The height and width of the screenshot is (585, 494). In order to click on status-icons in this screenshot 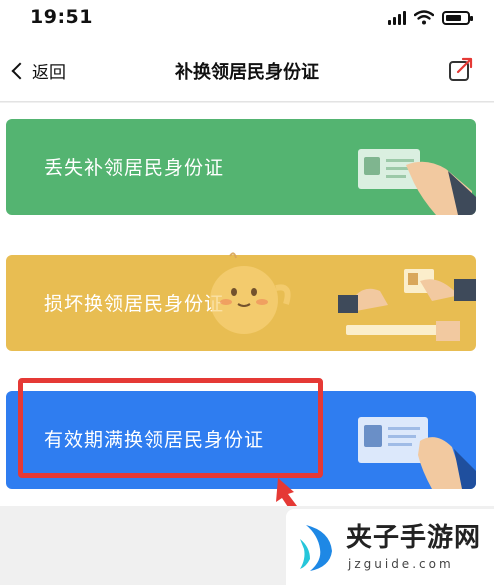, I will do `click(430, 17)`.